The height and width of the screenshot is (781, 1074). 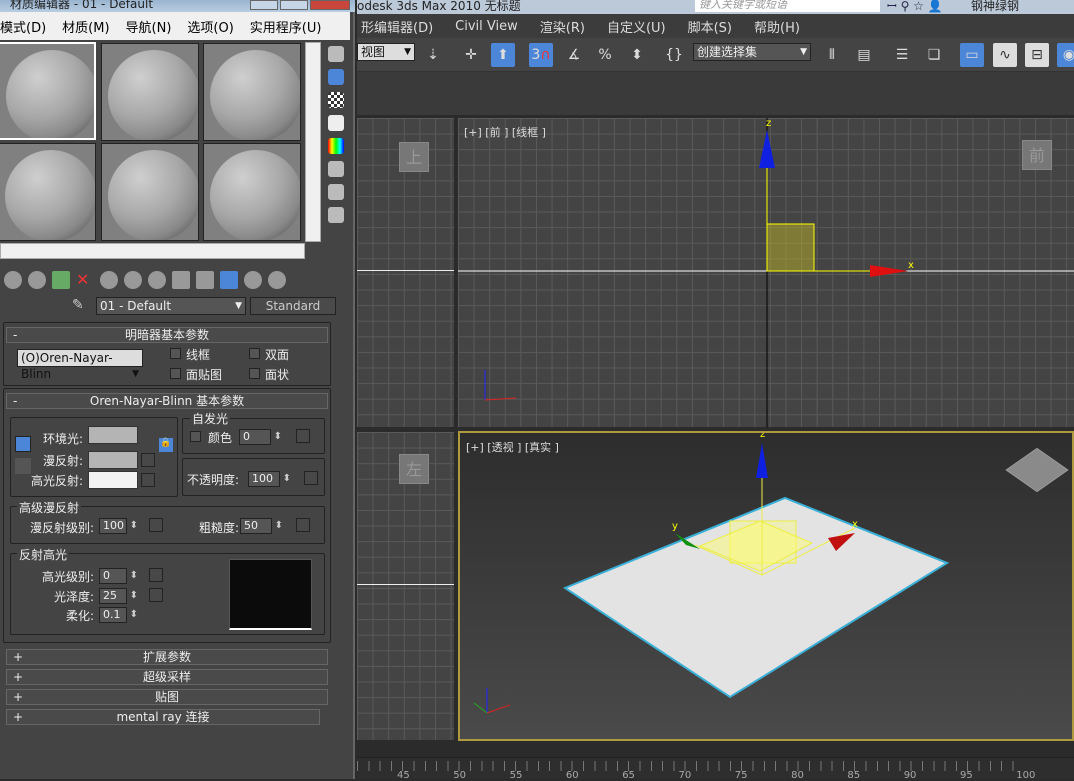 I want to click on shader-rollout-header: - 明暗器基本参数, so click(x=167, y=335).